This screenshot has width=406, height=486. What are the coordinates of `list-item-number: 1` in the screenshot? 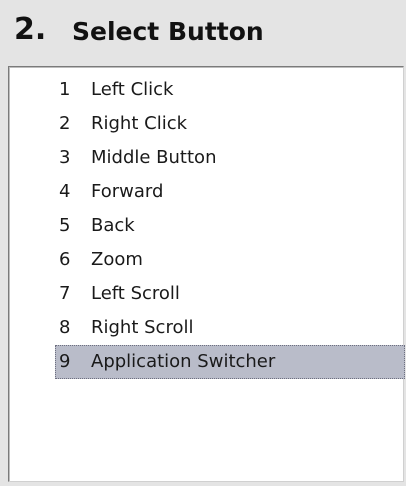 It's located at (65, 89).